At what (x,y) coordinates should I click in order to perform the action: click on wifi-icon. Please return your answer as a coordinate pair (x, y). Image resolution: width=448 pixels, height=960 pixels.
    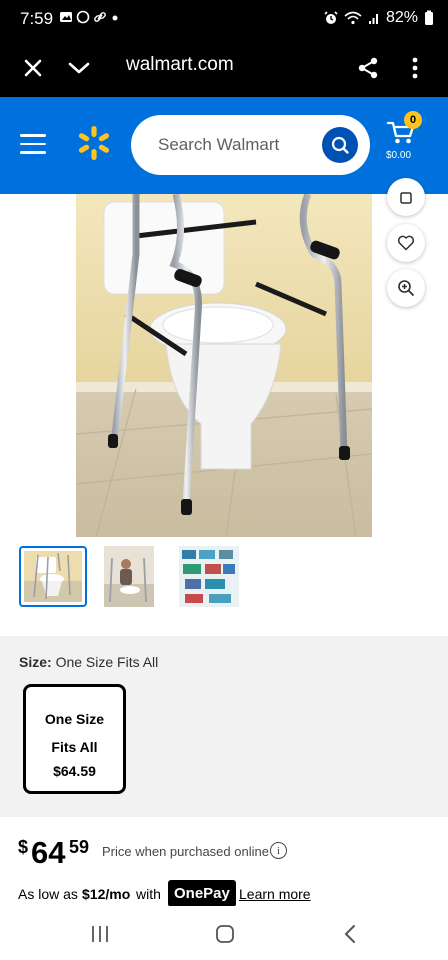
    Looking at the image, I should click on (353, 18).